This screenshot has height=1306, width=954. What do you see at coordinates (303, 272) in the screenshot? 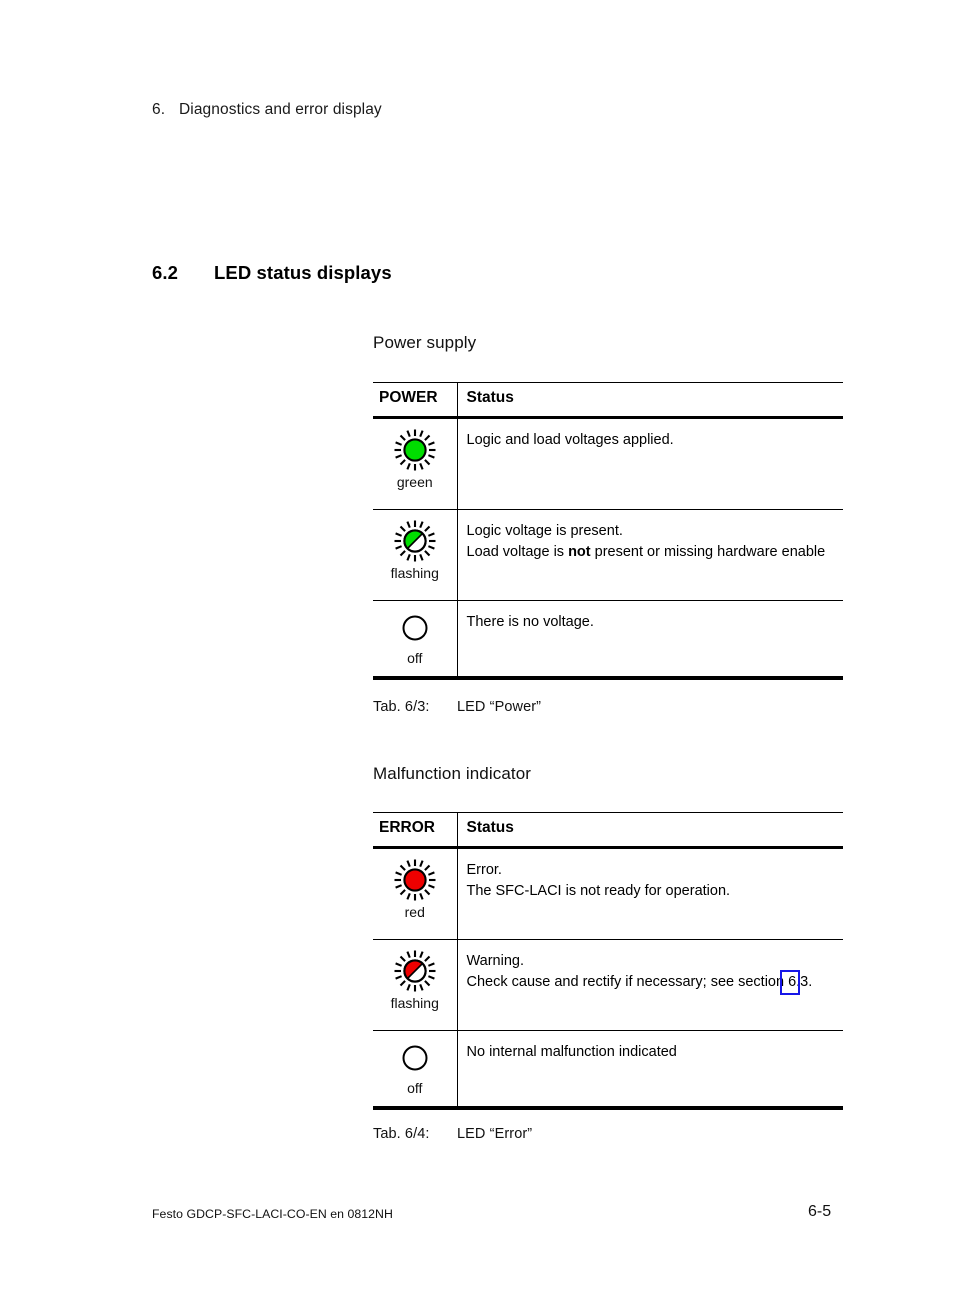
I see `section-title: LED status displays` at bounding box center [303, 272].